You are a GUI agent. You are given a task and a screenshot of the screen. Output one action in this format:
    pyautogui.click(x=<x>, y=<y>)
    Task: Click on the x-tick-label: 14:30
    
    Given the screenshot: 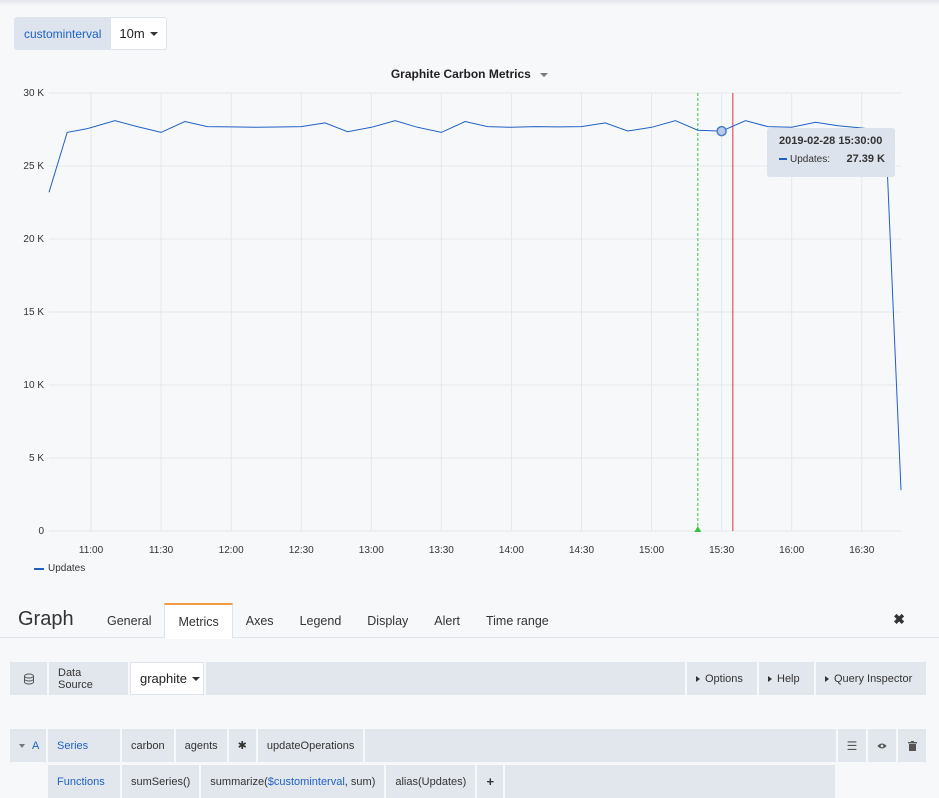 What is the action you would take?
    pyautogui.click(x=581, y=550)
    